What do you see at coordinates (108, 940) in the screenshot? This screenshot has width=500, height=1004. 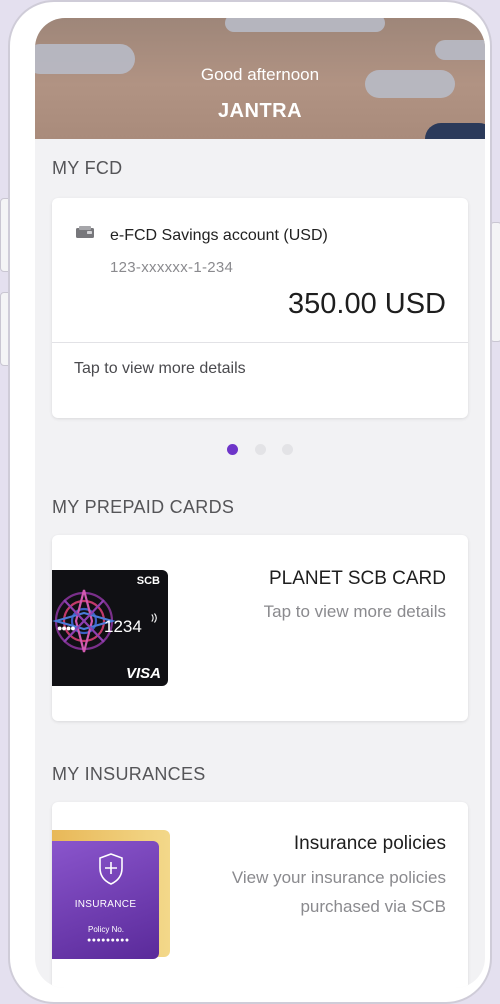 I see `policy-number-dots: ●●●●●●●●●` at bounding box center [108, 940].